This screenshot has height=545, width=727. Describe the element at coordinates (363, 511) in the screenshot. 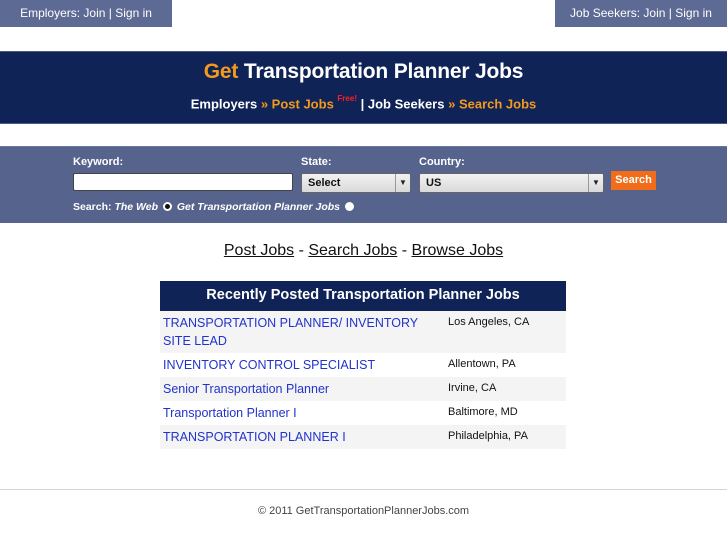

I see `footer-copyright: © 2011 GetTransportationPlannerJobs.com` at that location.